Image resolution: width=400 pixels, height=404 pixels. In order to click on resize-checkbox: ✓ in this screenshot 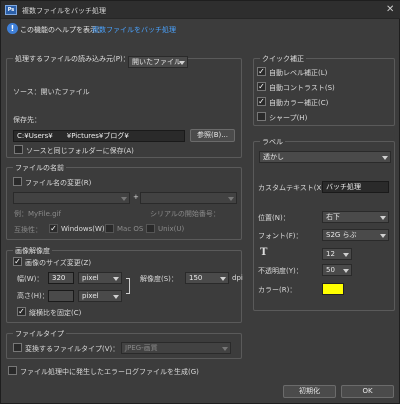, I will do `click(17, 261)`.